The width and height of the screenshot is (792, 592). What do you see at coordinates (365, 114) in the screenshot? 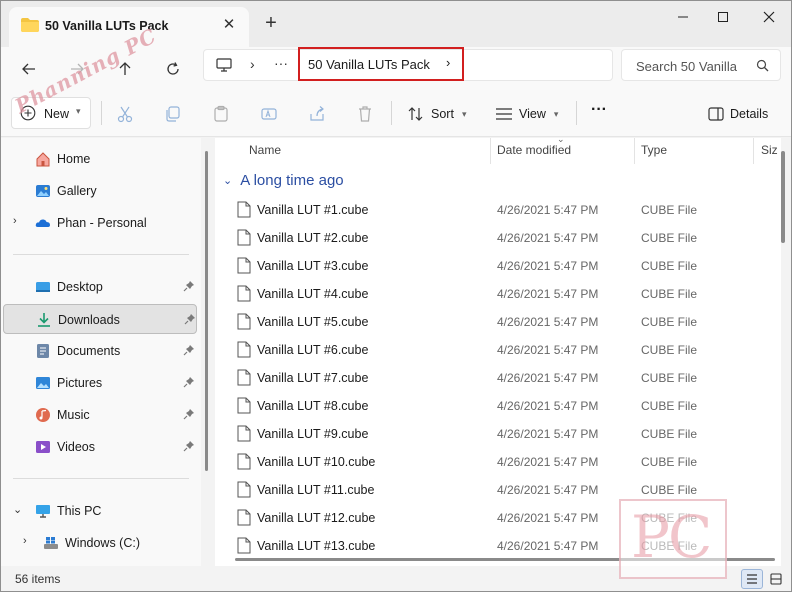
I see `delete-icon` at bounding box center [365, 114].